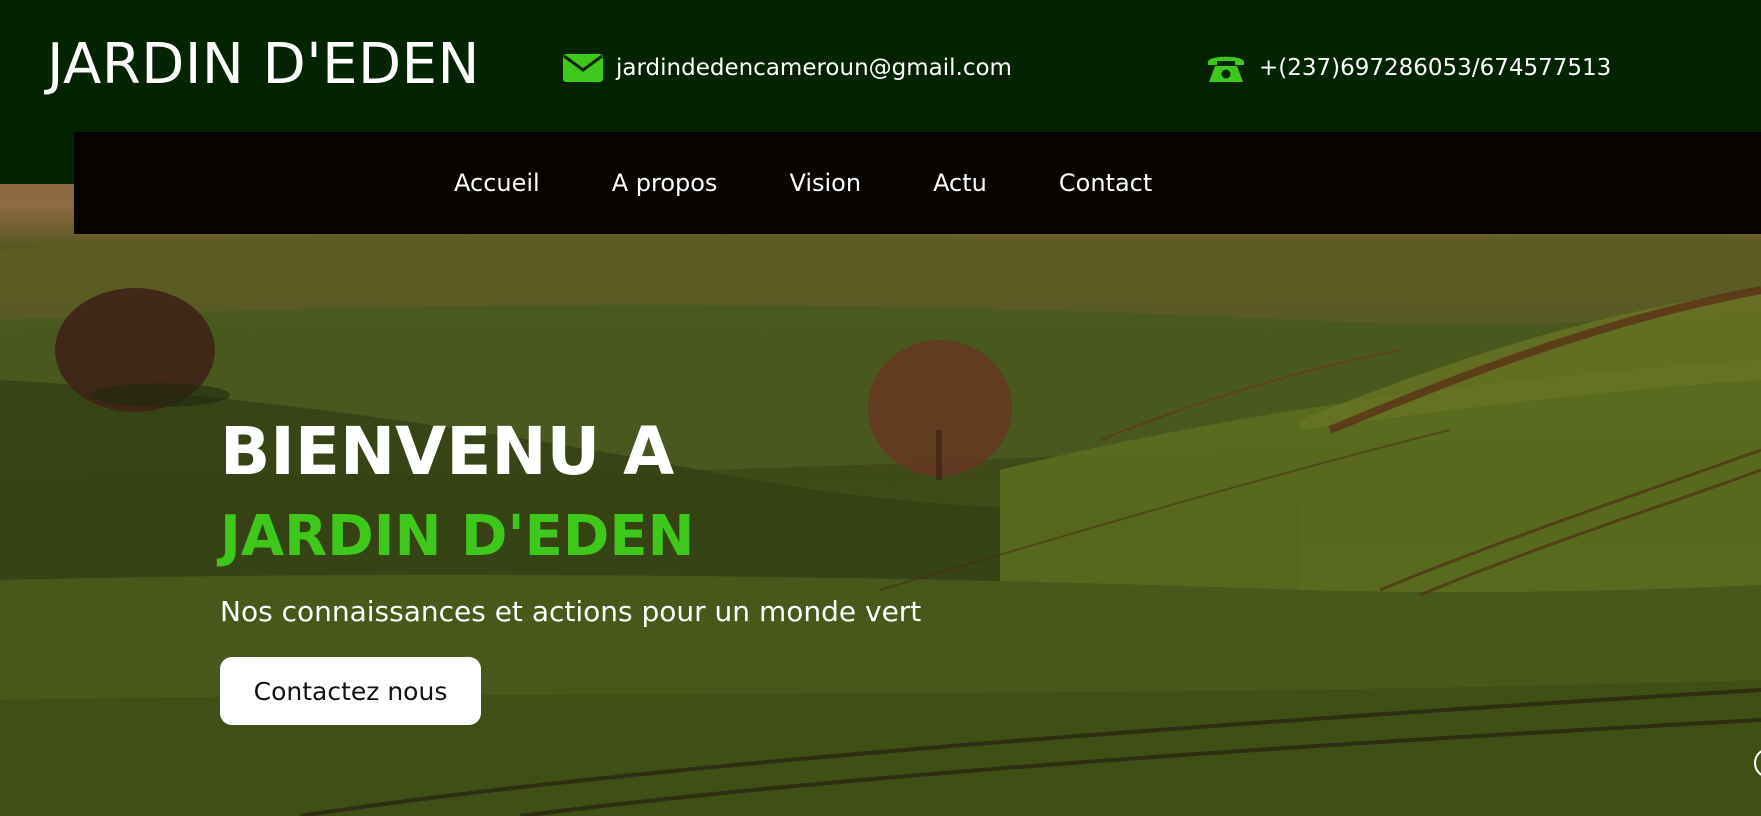 This screenshot has height=816, width=1761. I want to click on phone-icon, so click(1226, 68).